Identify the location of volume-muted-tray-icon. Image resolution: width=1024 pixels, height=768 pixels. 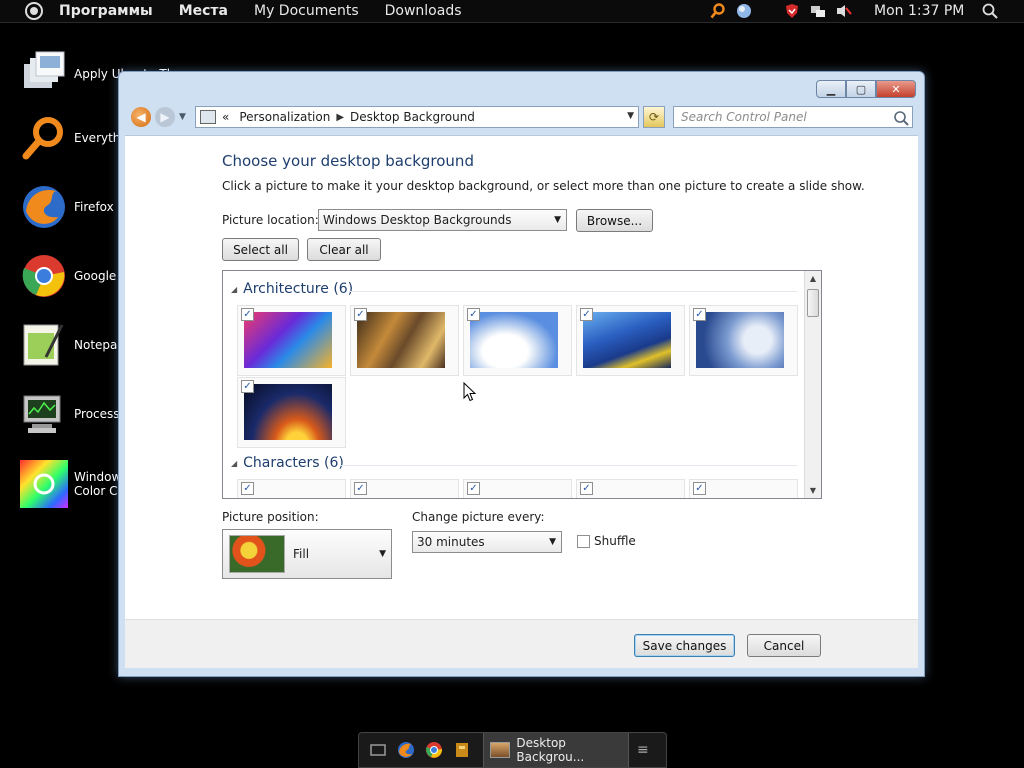
(844, 11).